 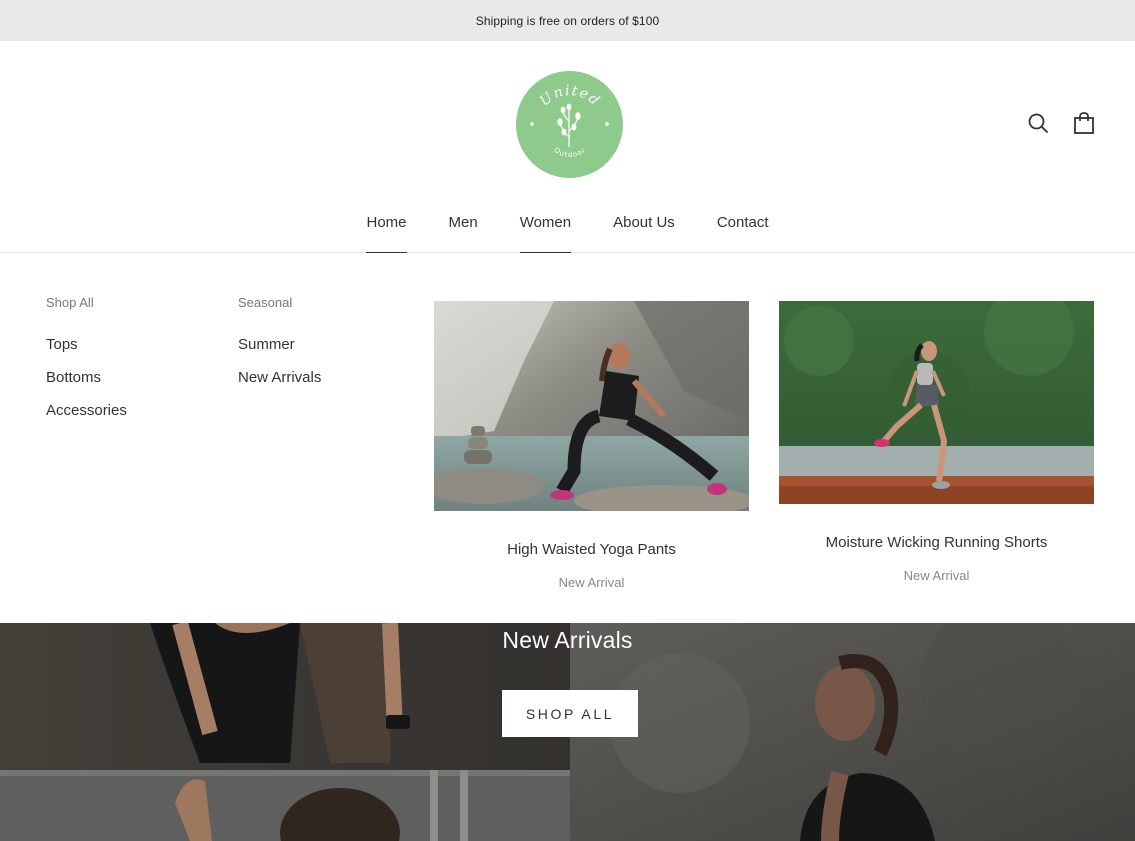 What do you see at coordinates (86, 365) in the screenshot?
I see `menu-column-shop-all: Shop All Tops Bottoms Accessories` at bounding box center [86, 365].